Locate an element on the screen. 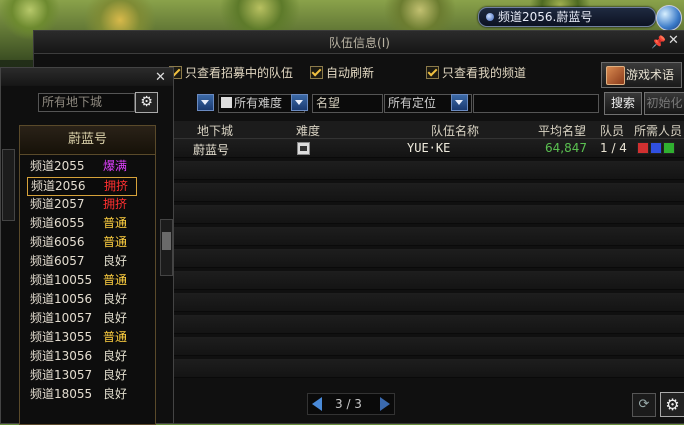 This screenshot has width=684, height=425. position-value: 所有定位 is located at coordinates (412, 103).